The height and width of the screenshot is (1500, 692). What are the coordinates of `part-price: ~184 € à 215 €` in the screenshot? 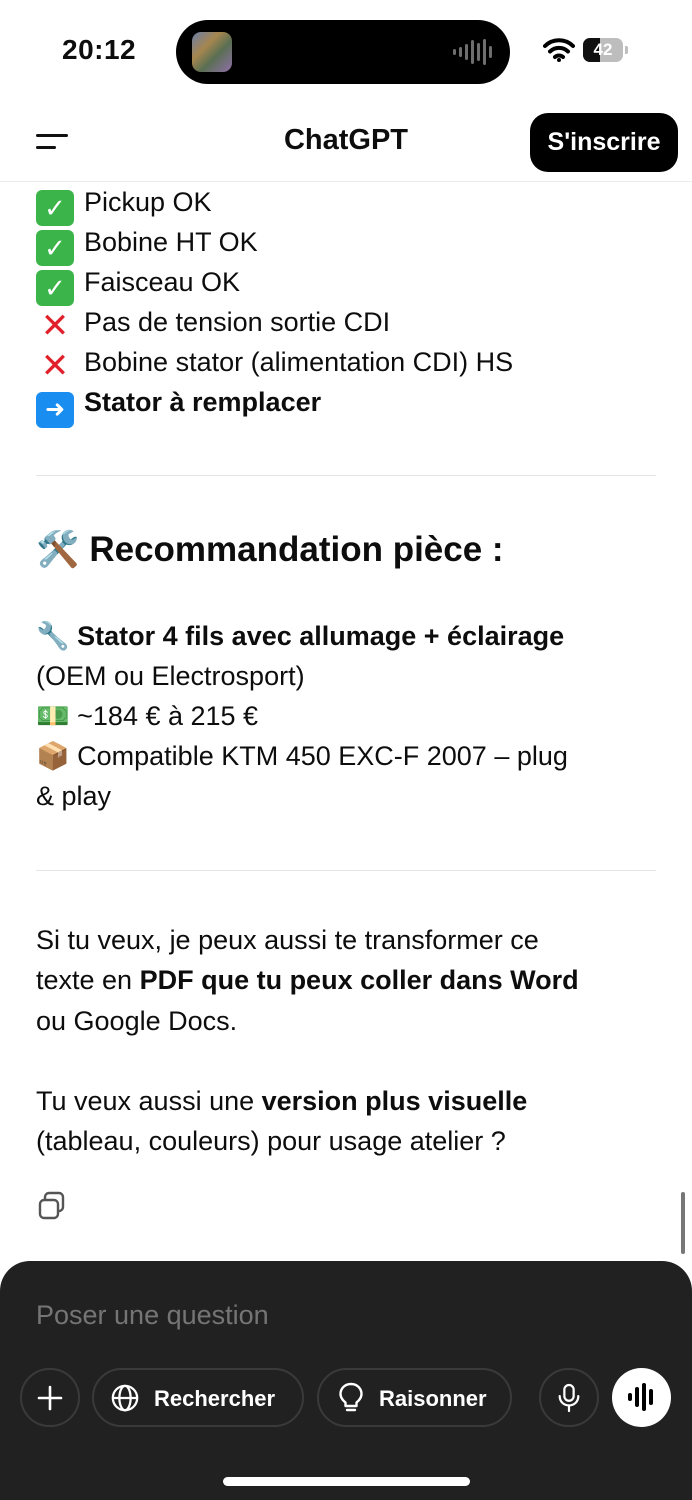 It's located at (168, 716).